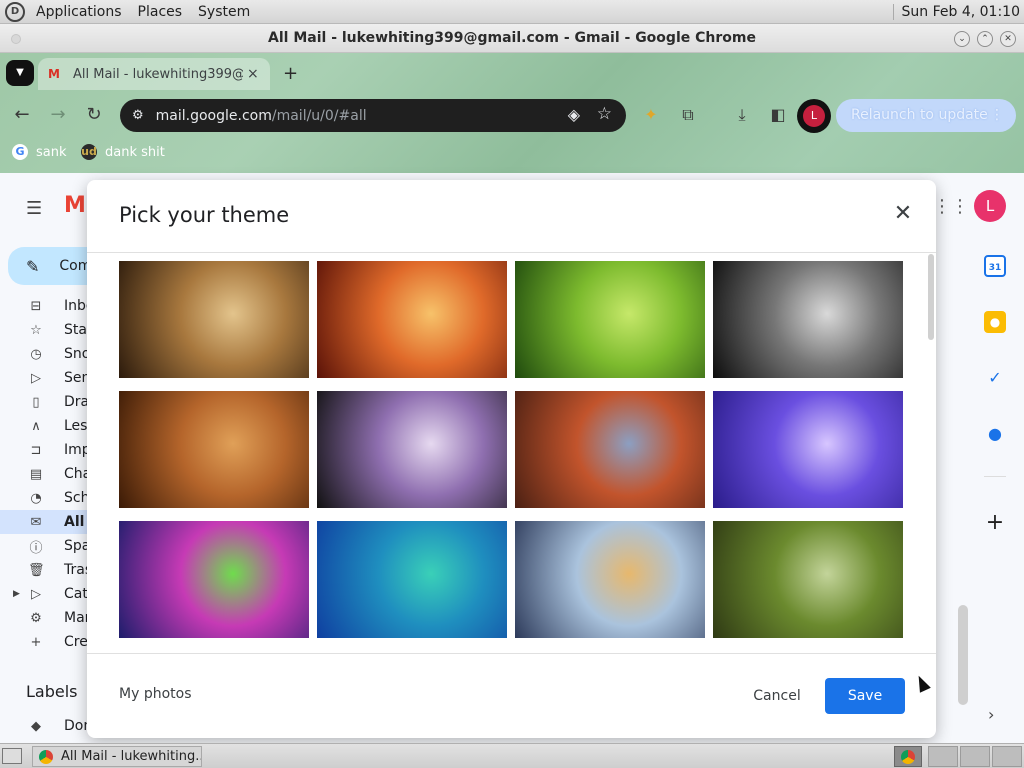  What do you see at coordinates (610, 319) in the screenshot?
I see `theme-thumbnail-caterpillar` at bounding box center [610, 319].